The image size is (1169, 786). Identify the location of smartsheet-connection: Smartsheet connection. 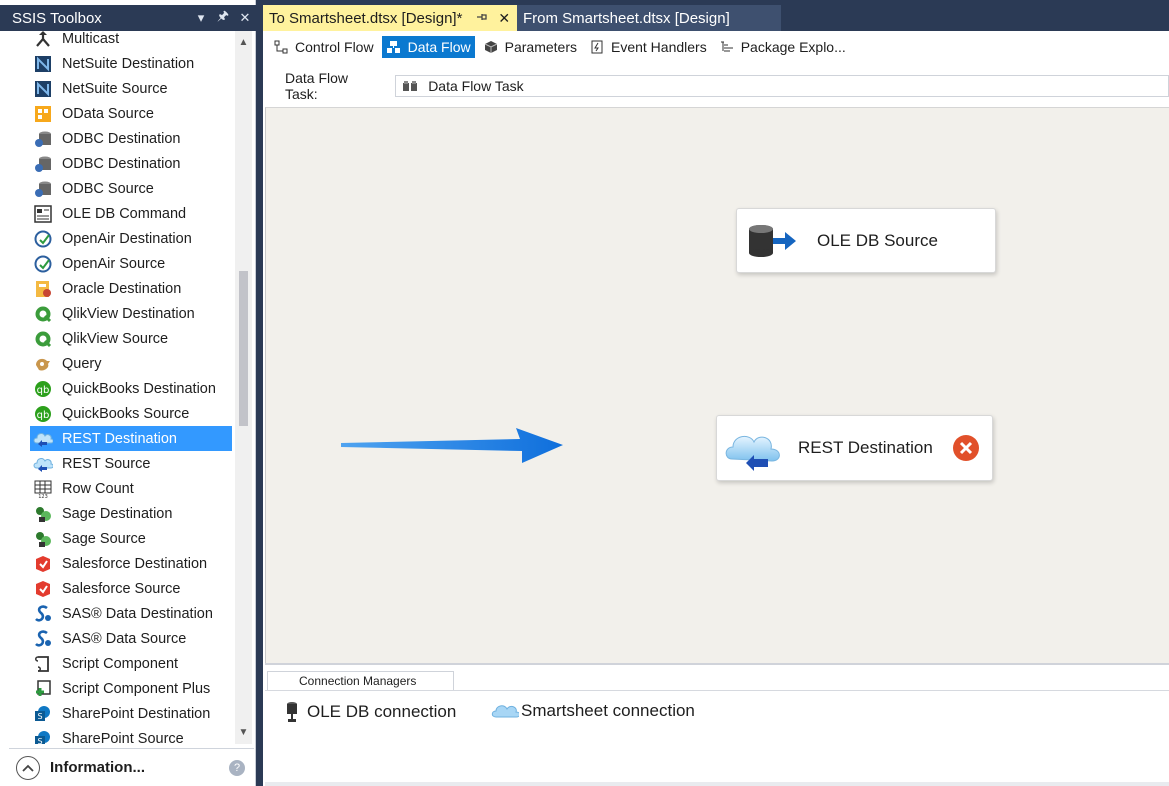
(593, 711).